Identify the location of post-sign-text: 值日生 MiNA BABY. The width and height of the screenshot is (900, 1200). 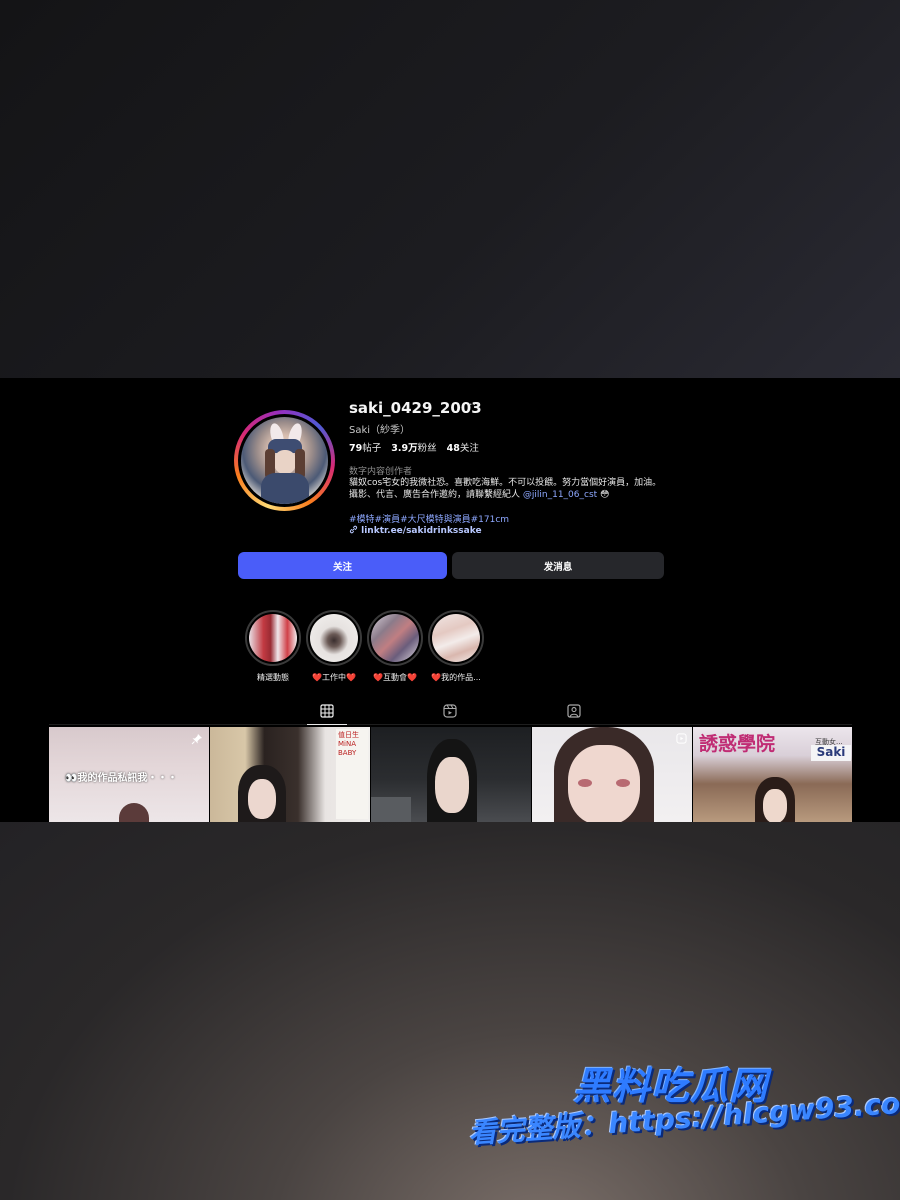
(352, 774).